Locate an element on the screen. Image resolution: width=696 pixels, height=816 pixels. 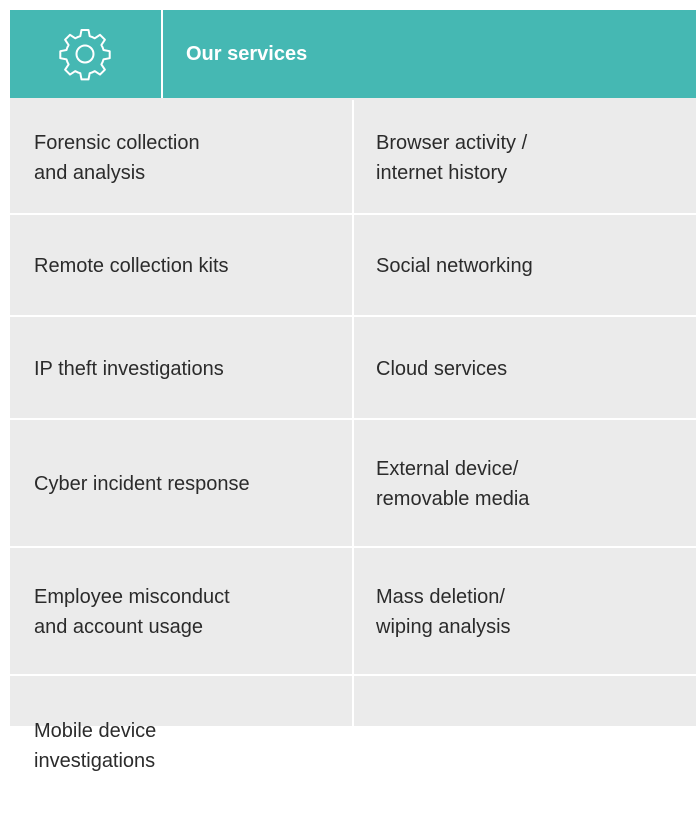
service-item: Social networking is located at coordinates (454, 266).